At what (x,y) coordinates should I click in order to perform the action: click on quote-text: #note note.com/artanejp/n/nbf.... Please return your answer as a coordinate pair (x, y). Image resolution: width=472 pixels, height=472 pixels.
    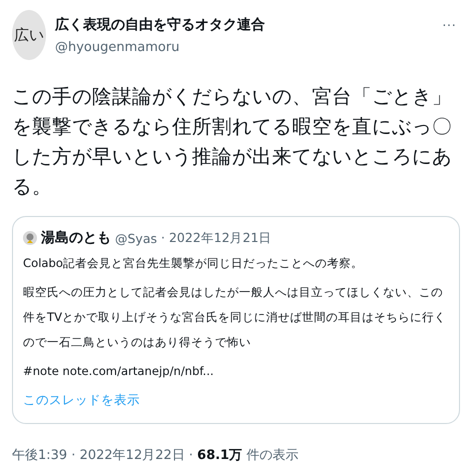
    Looking at the image, I should click on (119, 371).